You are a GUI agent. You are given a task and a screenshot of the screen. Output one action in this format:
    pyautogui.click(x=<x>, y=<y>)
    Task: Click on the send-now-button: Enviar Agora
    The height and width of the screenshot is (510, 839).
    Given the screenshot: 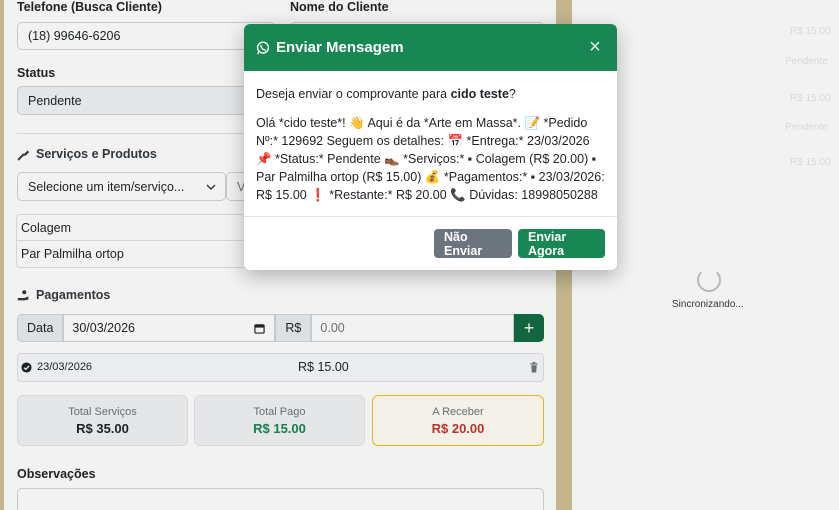 What is the action you would take?
    pyautogui.click(x=561, y=243)
    